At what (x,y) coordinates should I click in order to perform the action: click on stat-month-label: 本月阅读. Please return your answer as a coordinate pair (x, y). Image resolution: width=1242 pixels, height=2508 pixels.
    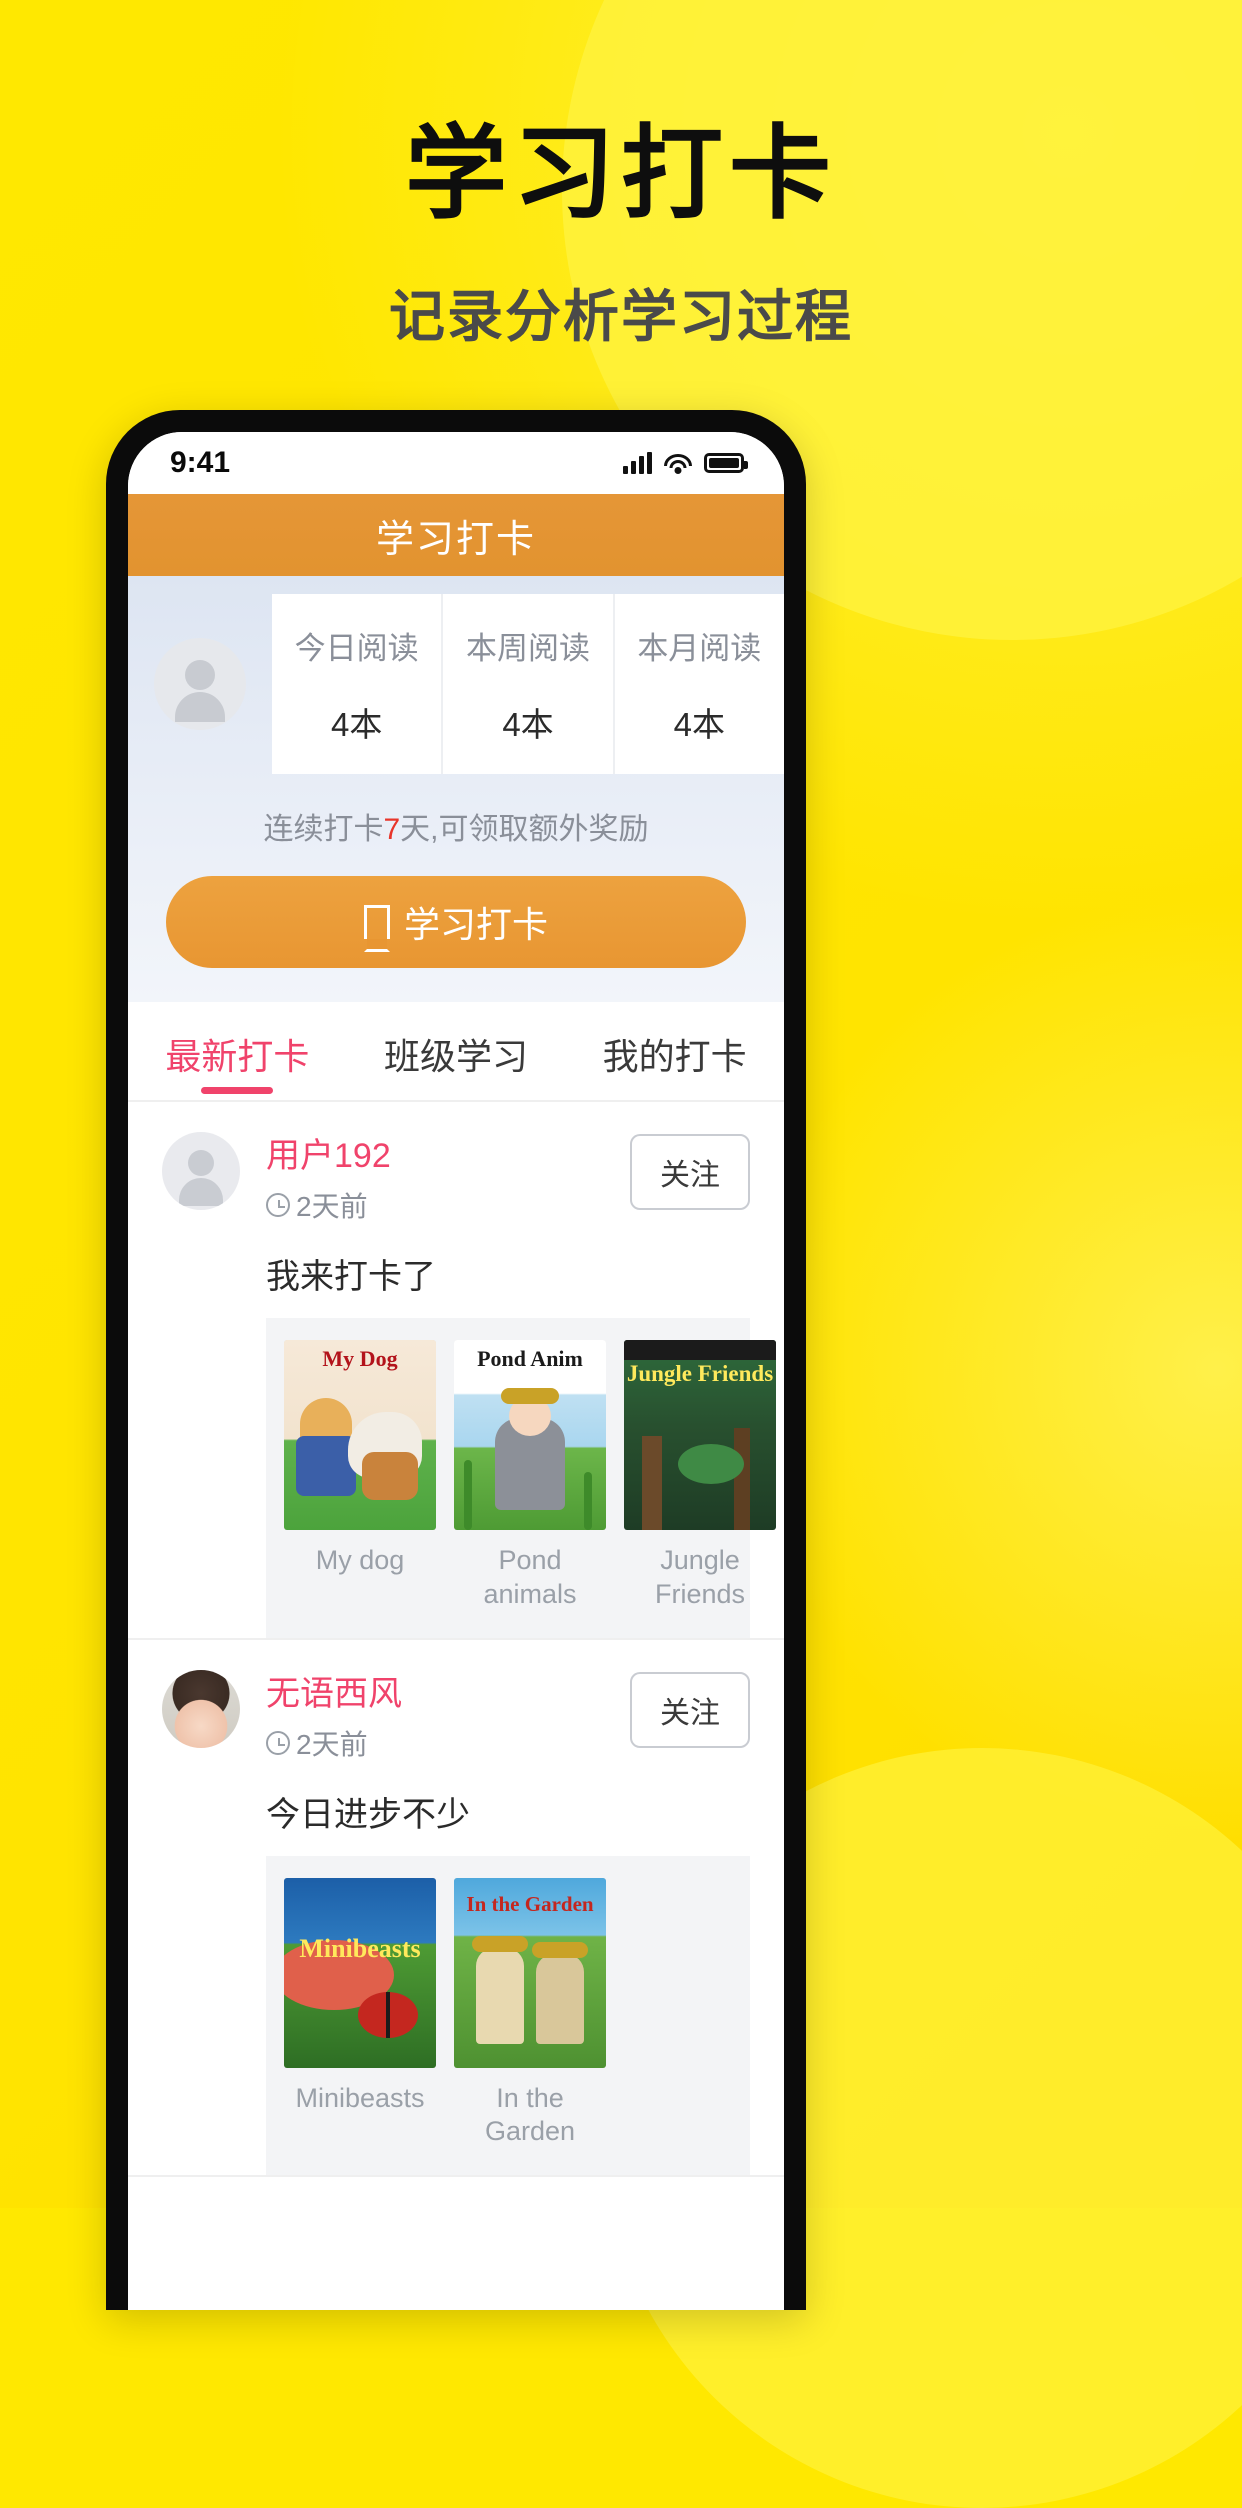
    Looking at the image, I should click on (699, 648).